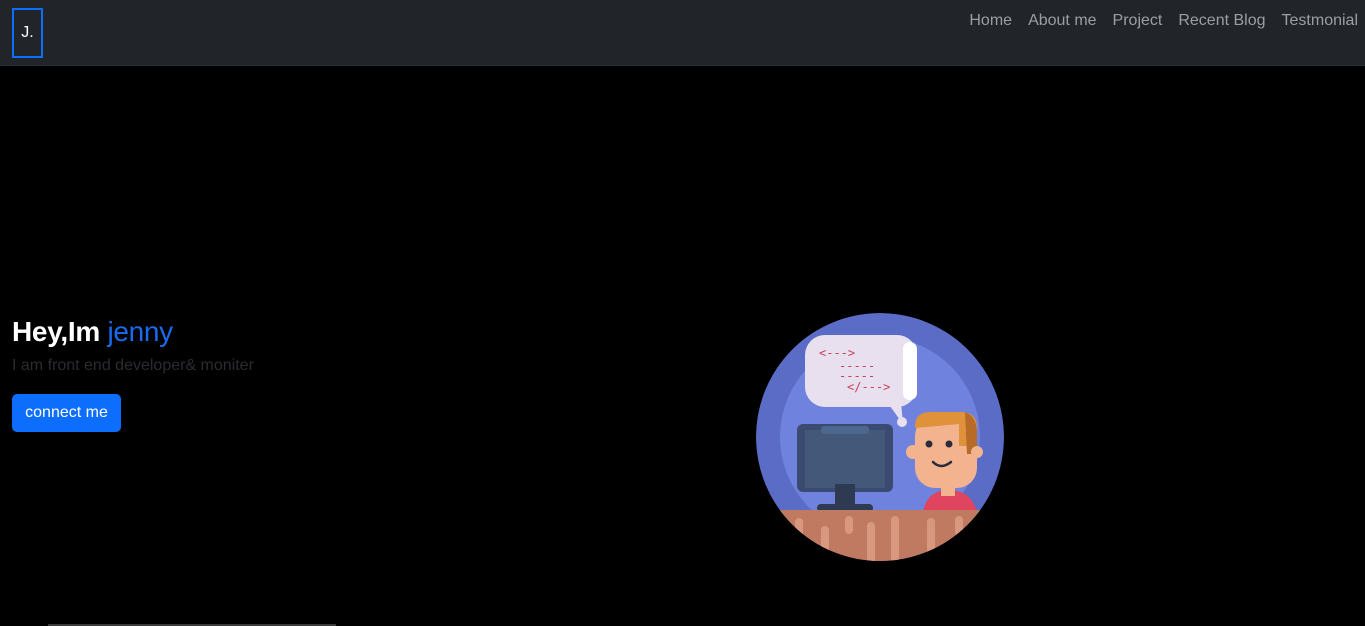 This screenshot has width=1365, height=626. I want to click on nav-link-testimonial: Testmonial, so click(1316, 21).